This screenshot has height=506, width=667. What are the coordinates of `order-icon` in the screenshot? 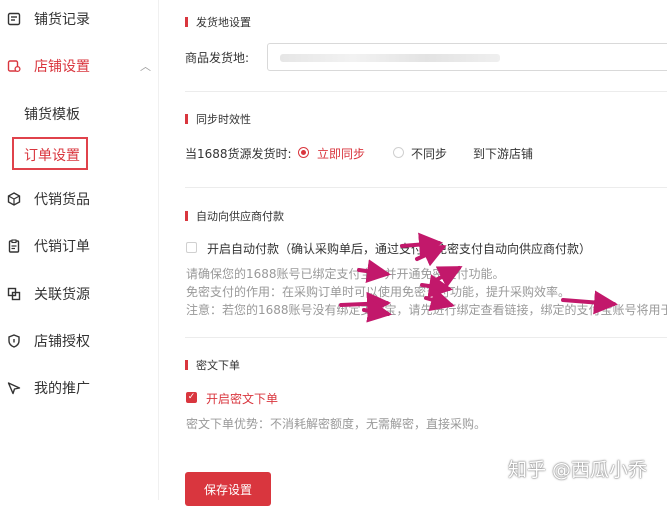 It's located at (14, 246).